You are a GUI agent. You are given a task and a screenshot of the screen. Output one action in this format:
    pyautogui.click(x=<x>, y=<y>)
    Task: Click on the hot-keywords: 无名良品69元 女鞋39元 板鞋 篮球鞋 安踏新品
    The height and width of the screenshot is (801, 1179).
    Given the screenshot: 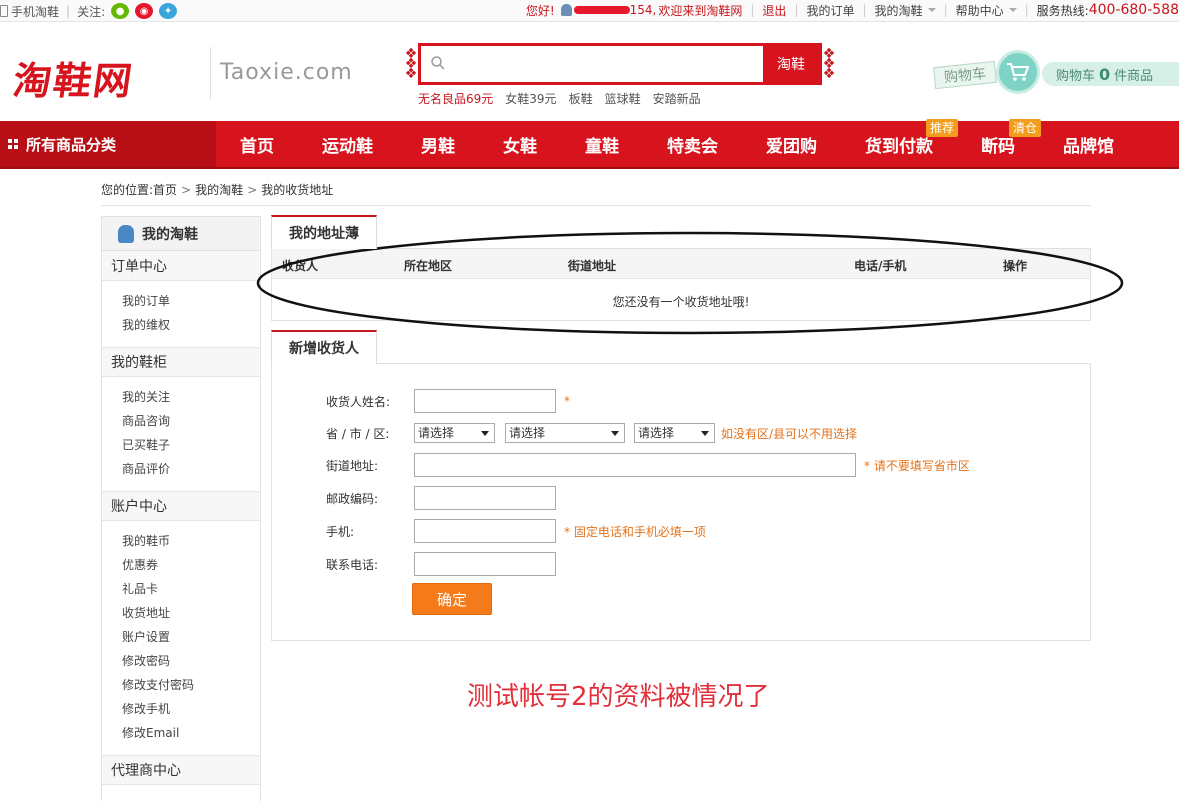 What is the action you would take?
    pyautogui.click(x=559, y=98)
    